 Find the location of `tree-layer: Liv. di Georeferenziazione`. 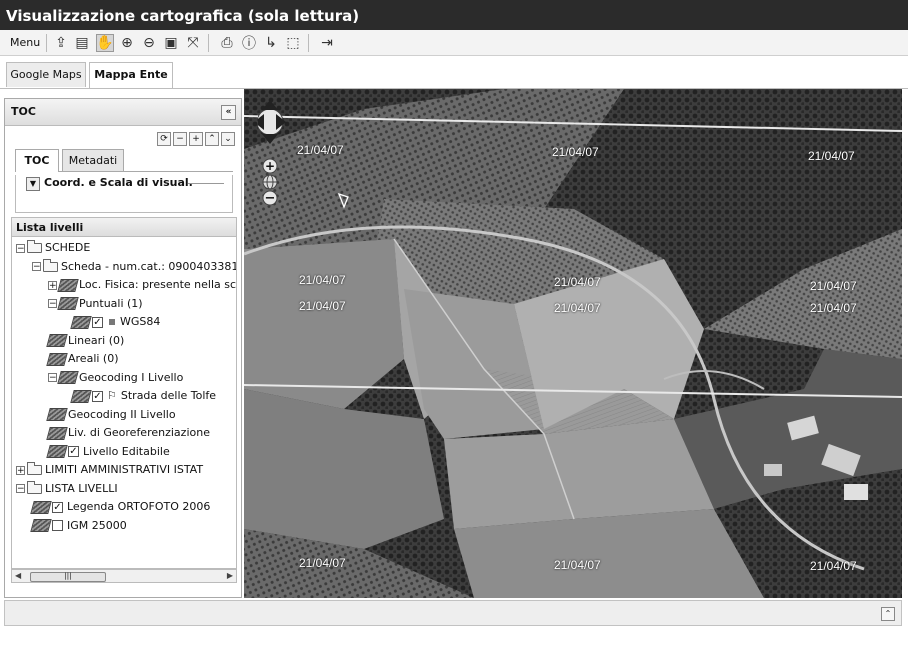

tree-layer: Liv. di Georeferenziazione is located at coordinates (128, 433).